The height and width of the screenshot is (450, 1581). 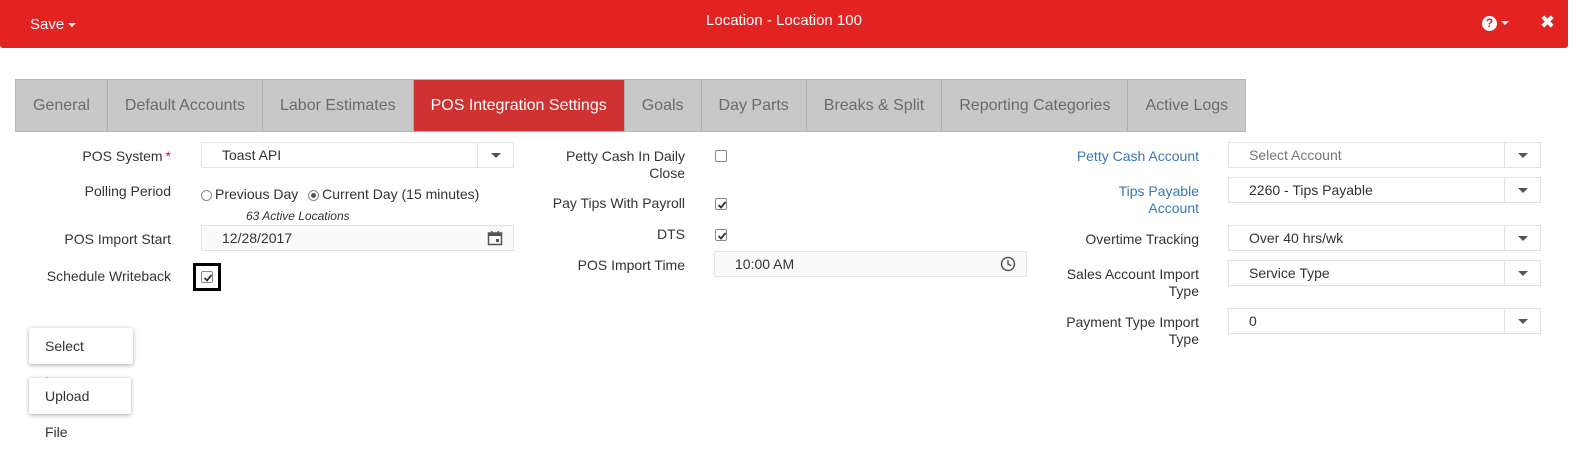 What do you see at coordinates (206, 195) in the screenshot?
I see `radio-icon` at bounding box center [206, 195].